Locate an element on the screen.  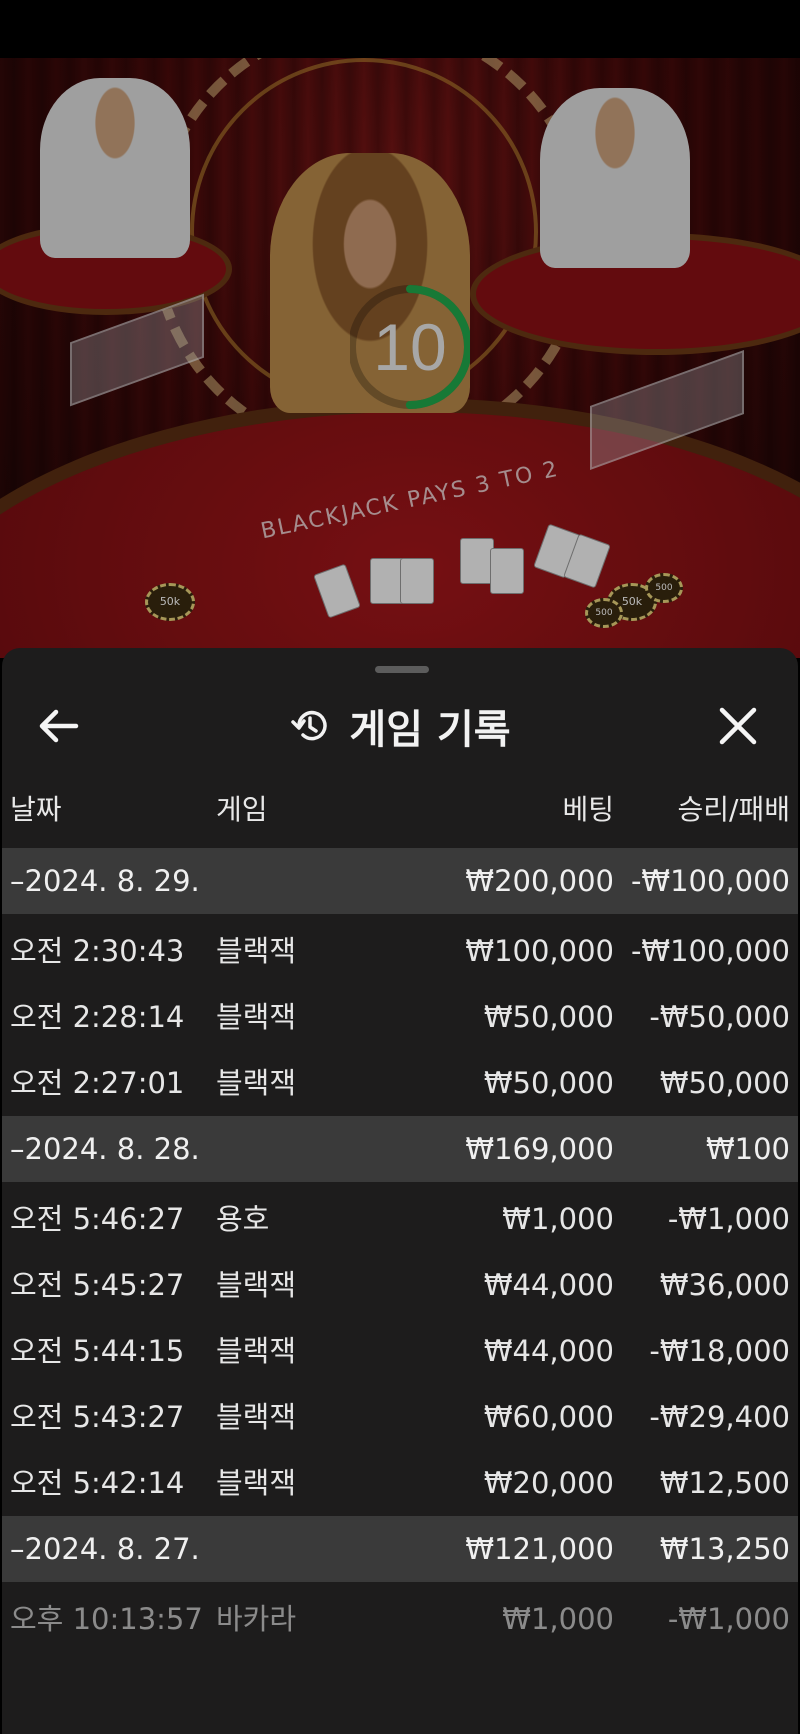
col-game: 게임 is located at coordinates (242, 809).